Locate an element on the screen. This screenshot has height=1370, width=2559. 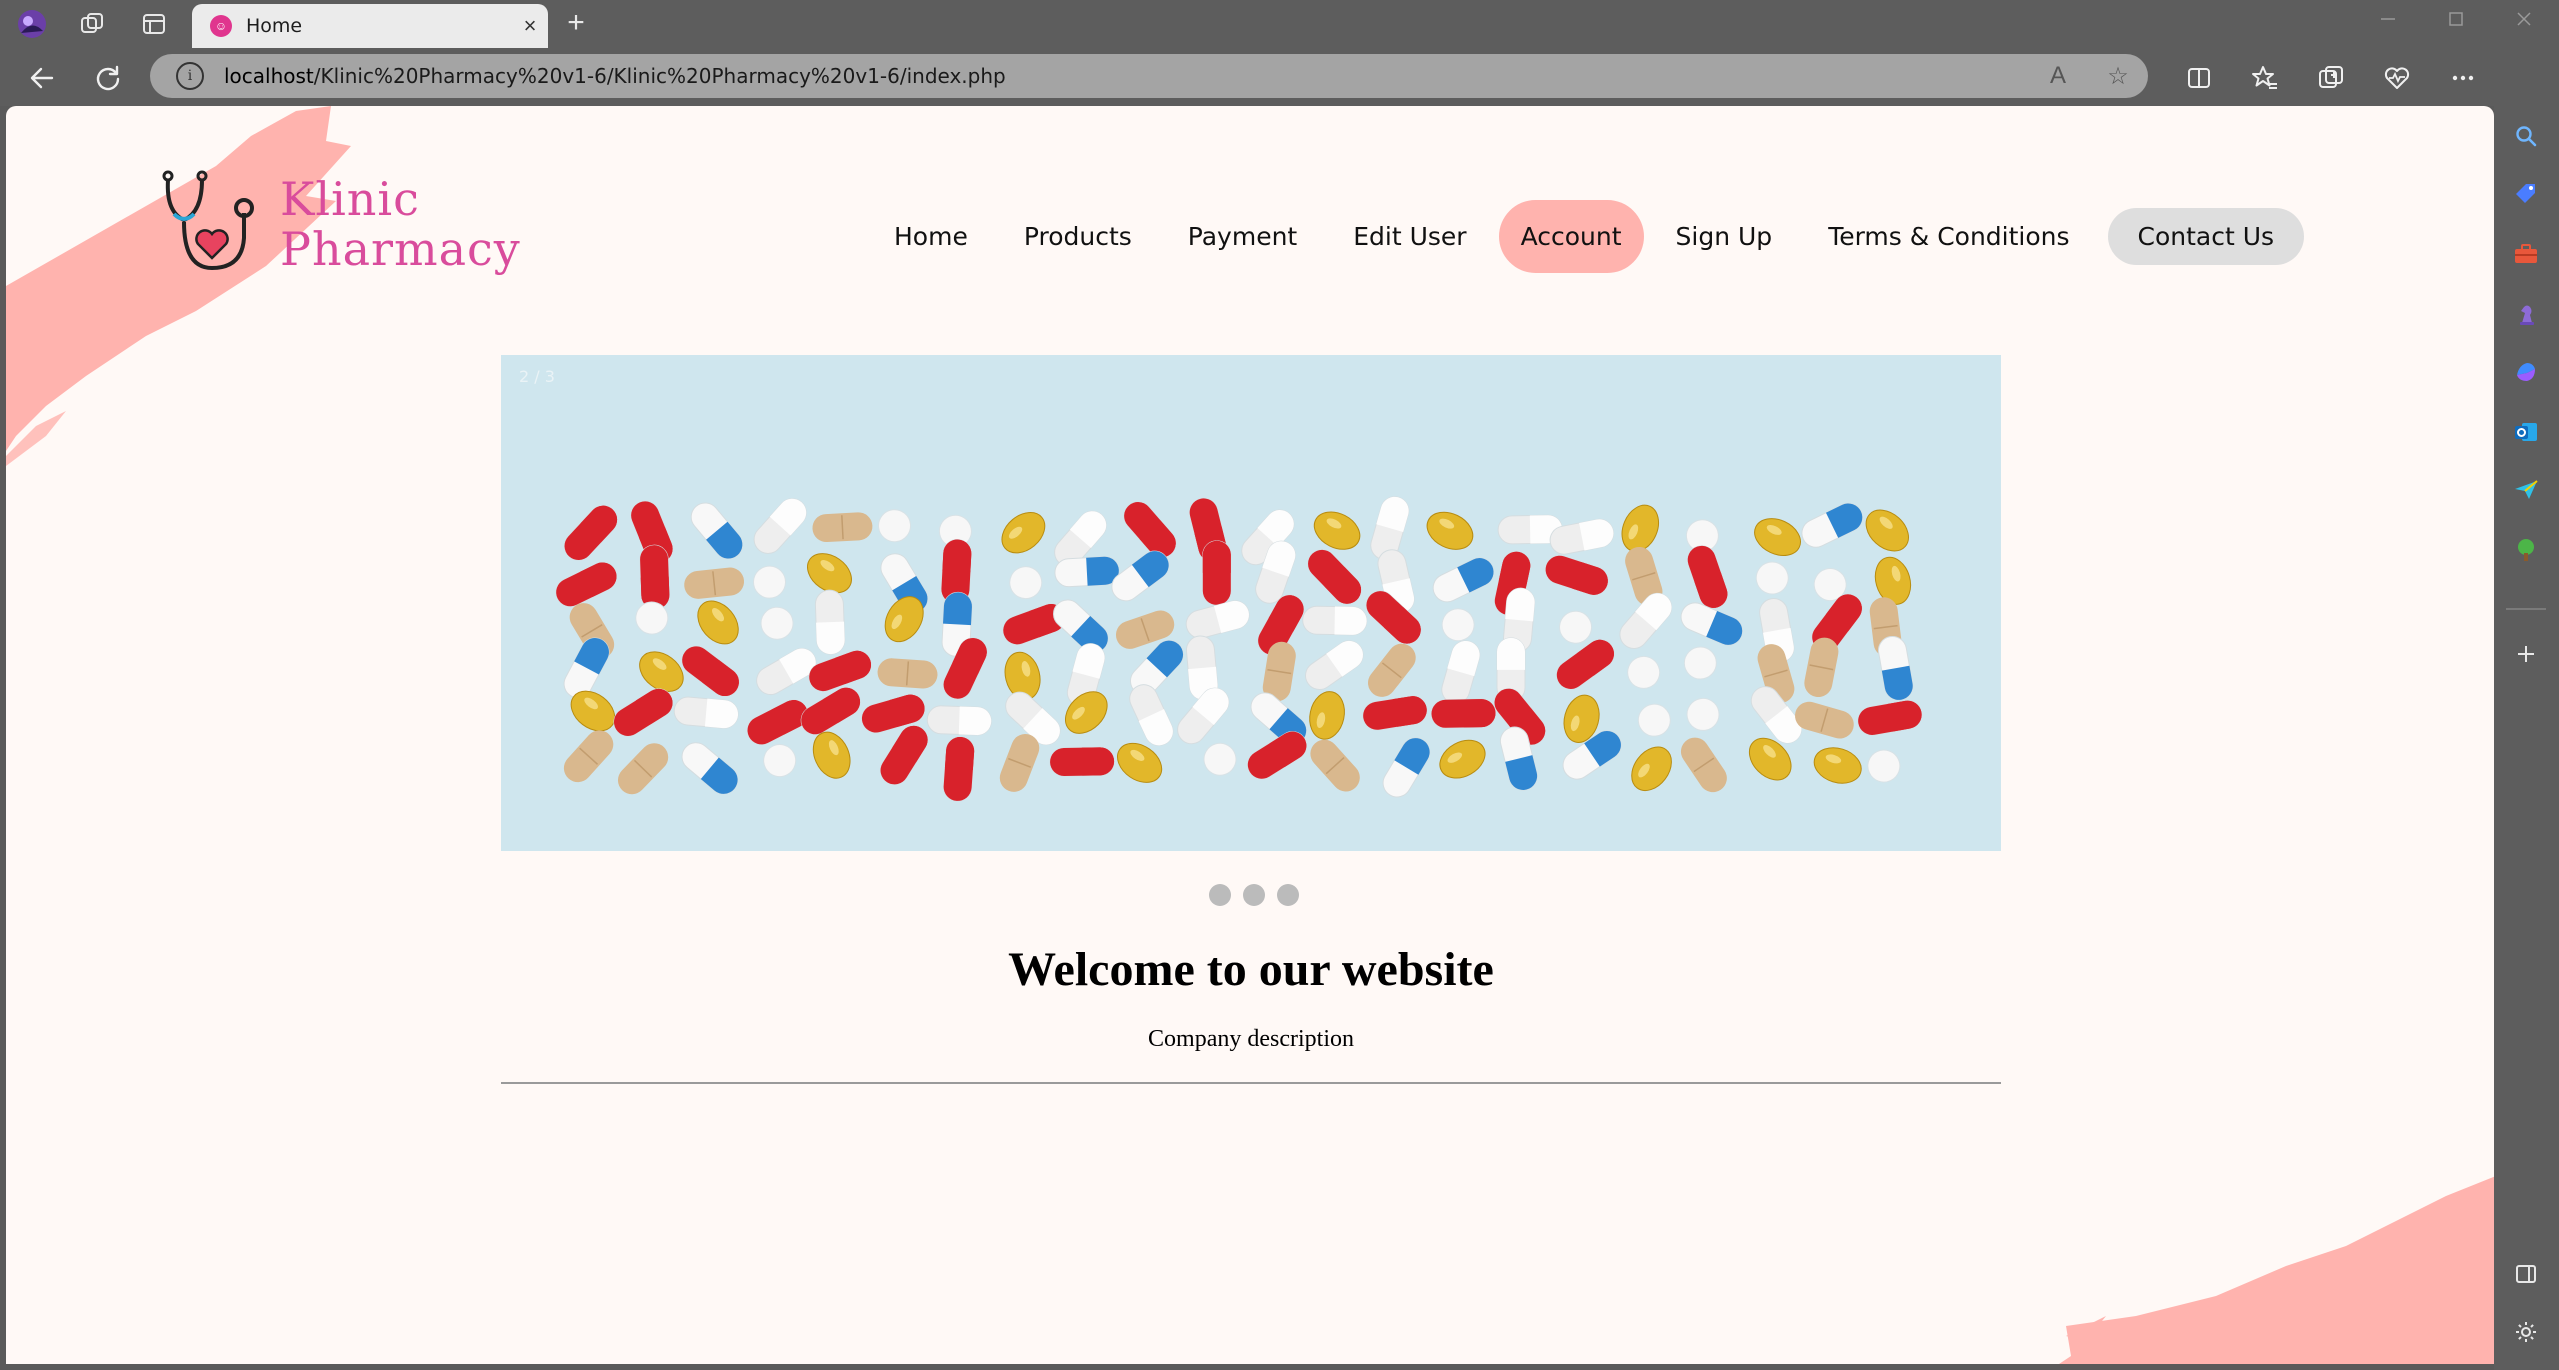
welcome-heading: Welcome to our website is located at coordinates (1251, 969).